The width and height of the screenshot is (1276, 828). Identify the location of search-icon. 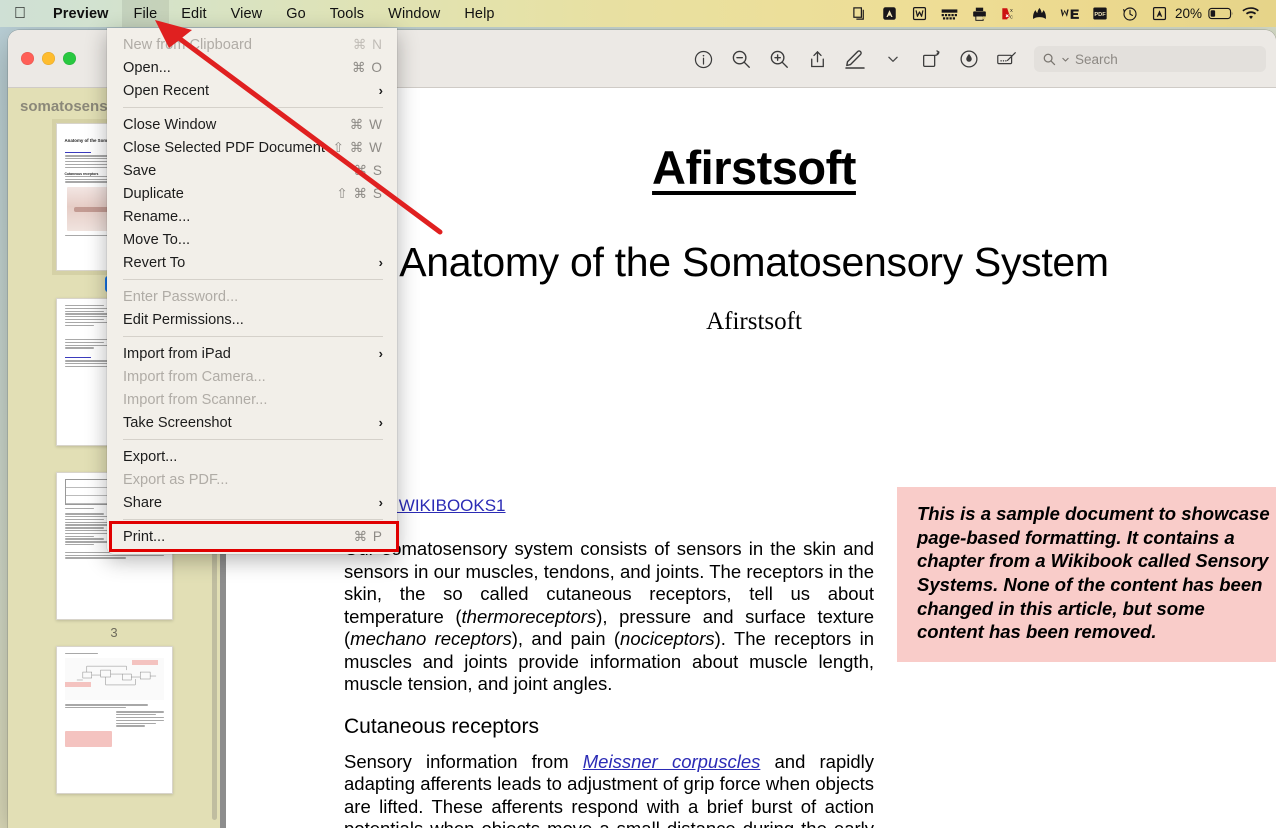
(1049, 59).